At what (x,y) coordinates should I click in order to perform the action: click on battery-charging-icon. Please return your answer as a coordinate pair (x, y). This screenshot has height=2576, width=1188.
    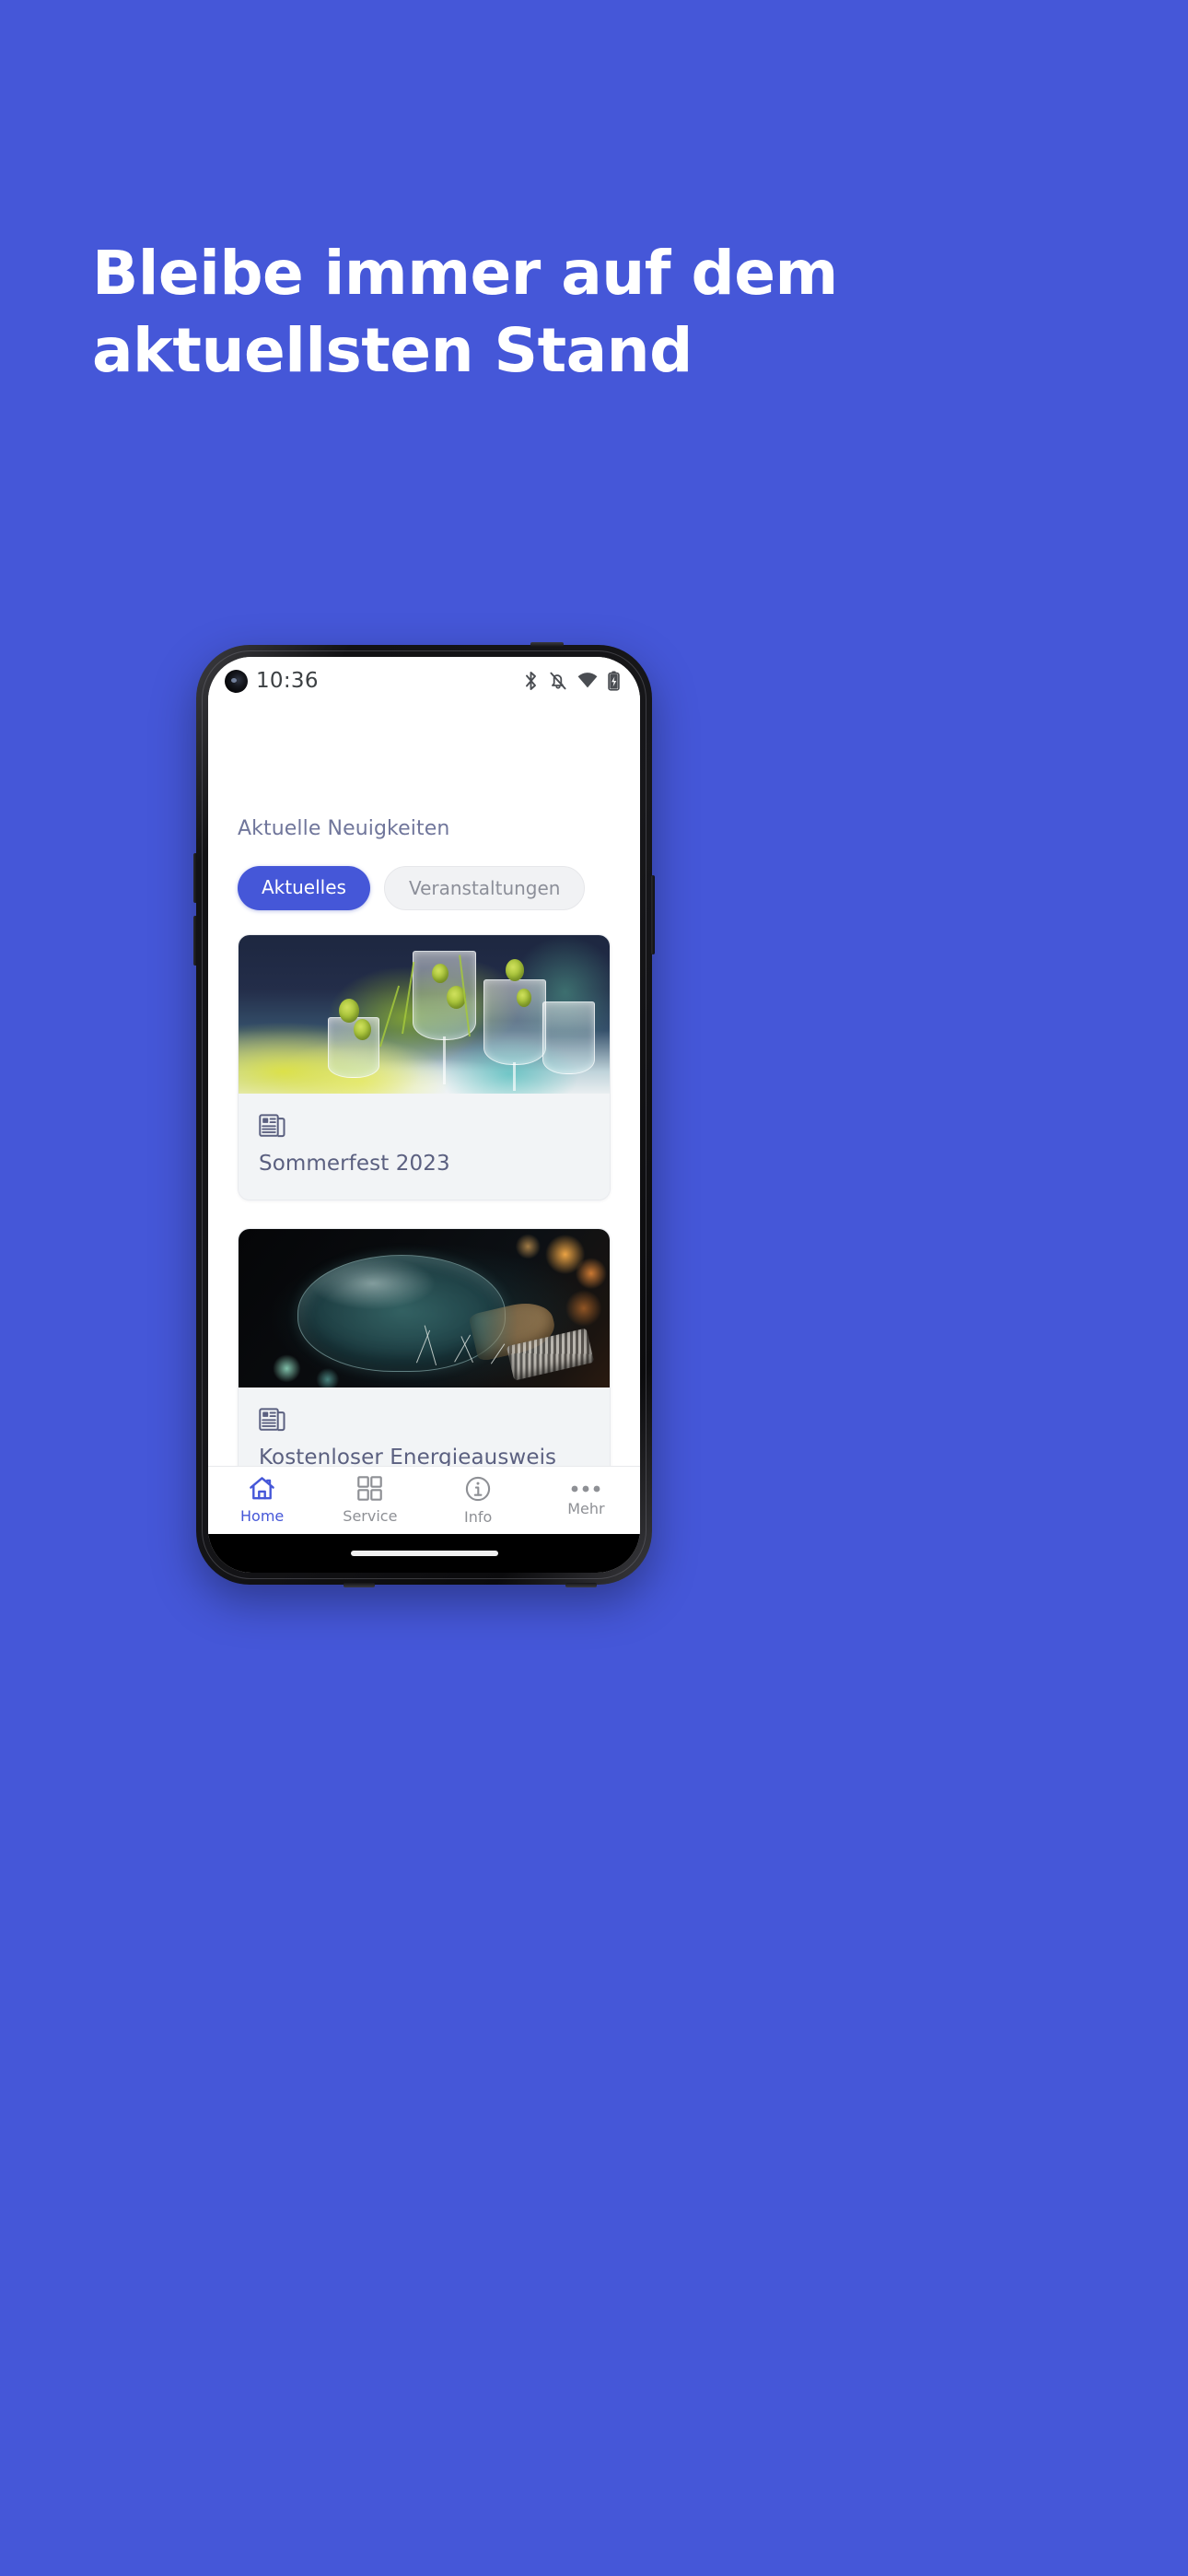
    Looking at the image, I should click on (614, 681).